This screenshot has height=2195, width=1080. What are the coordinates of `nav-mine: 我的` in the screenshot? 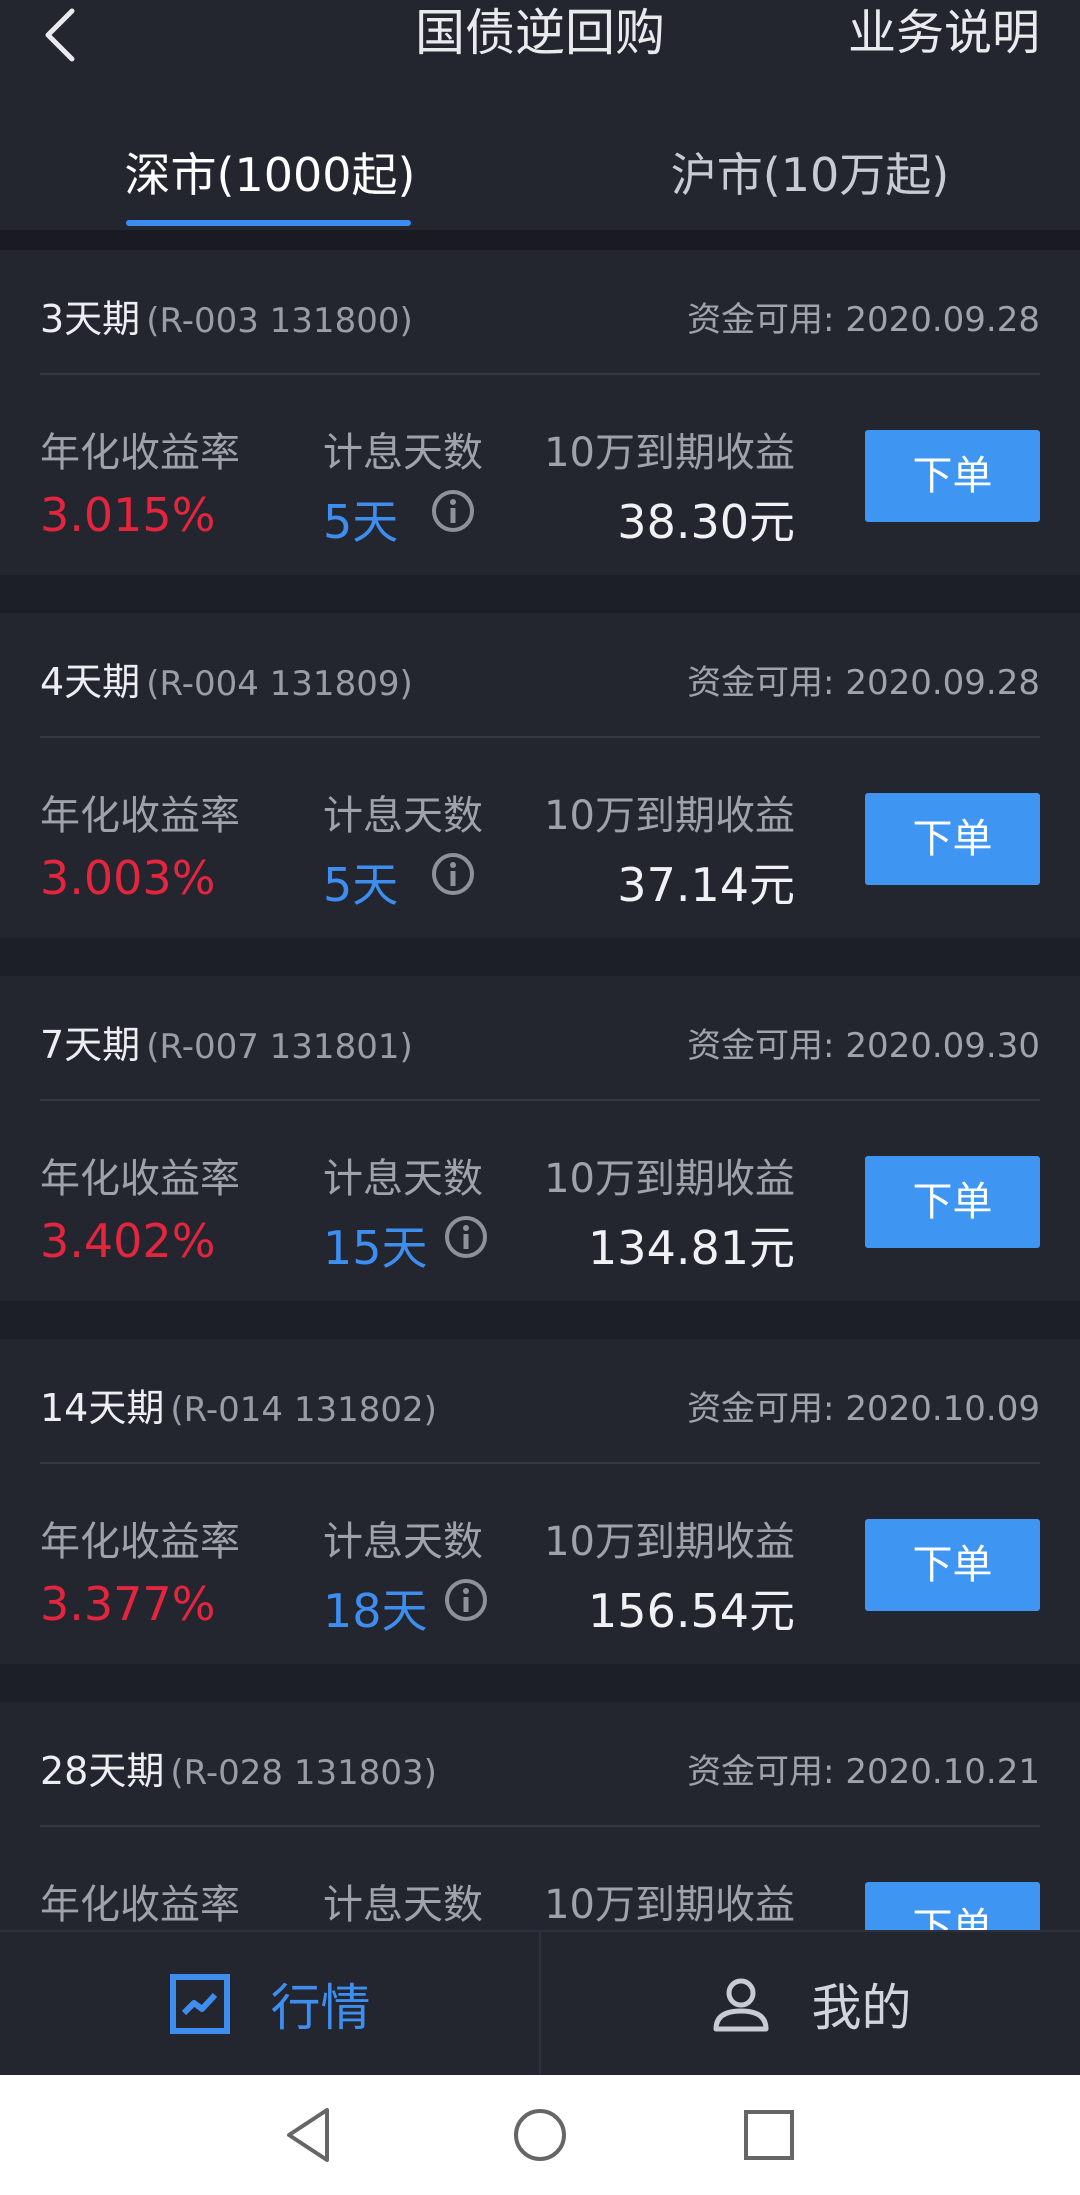 It's located at (810, 2003).